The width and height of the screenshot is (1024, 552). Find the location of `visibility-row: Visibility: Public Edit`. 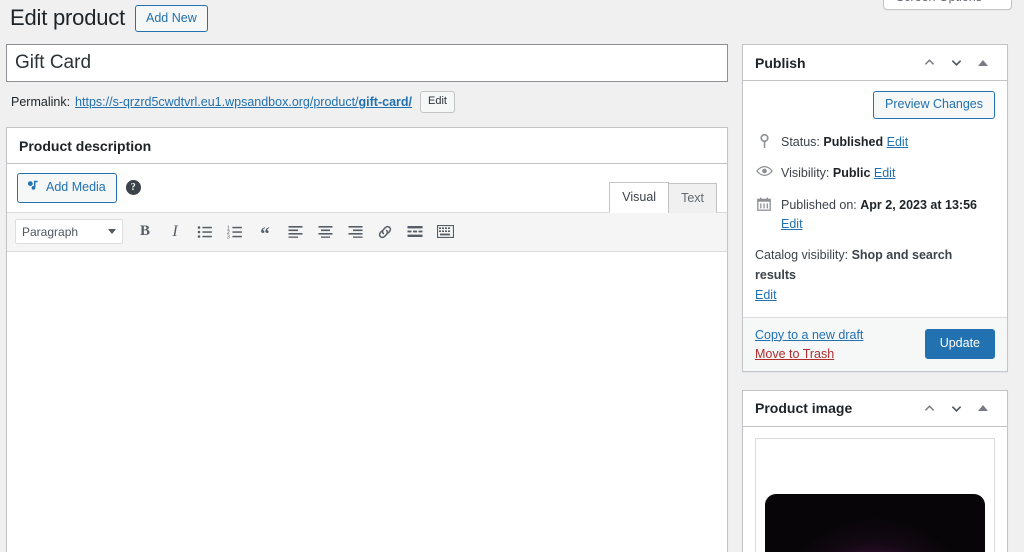

visibility-row: Visibility: Public Edit is located at coordinates (875, 176).